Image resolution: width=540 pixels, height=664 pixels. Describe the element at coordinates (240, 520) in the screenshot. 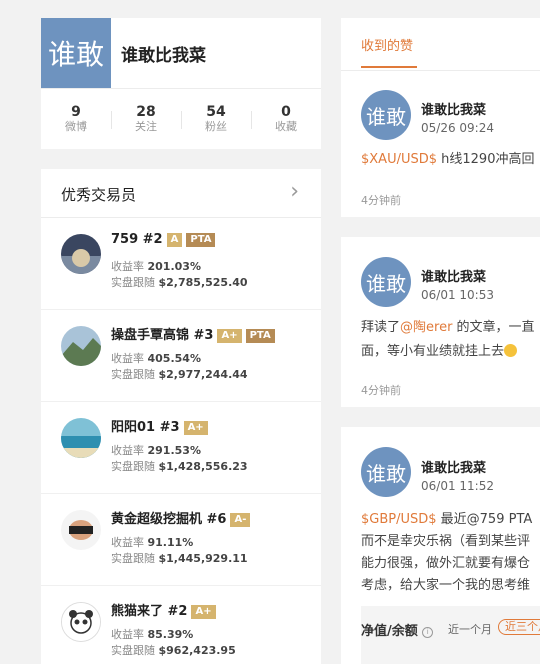

I see `grade-badge: A-` at that location.